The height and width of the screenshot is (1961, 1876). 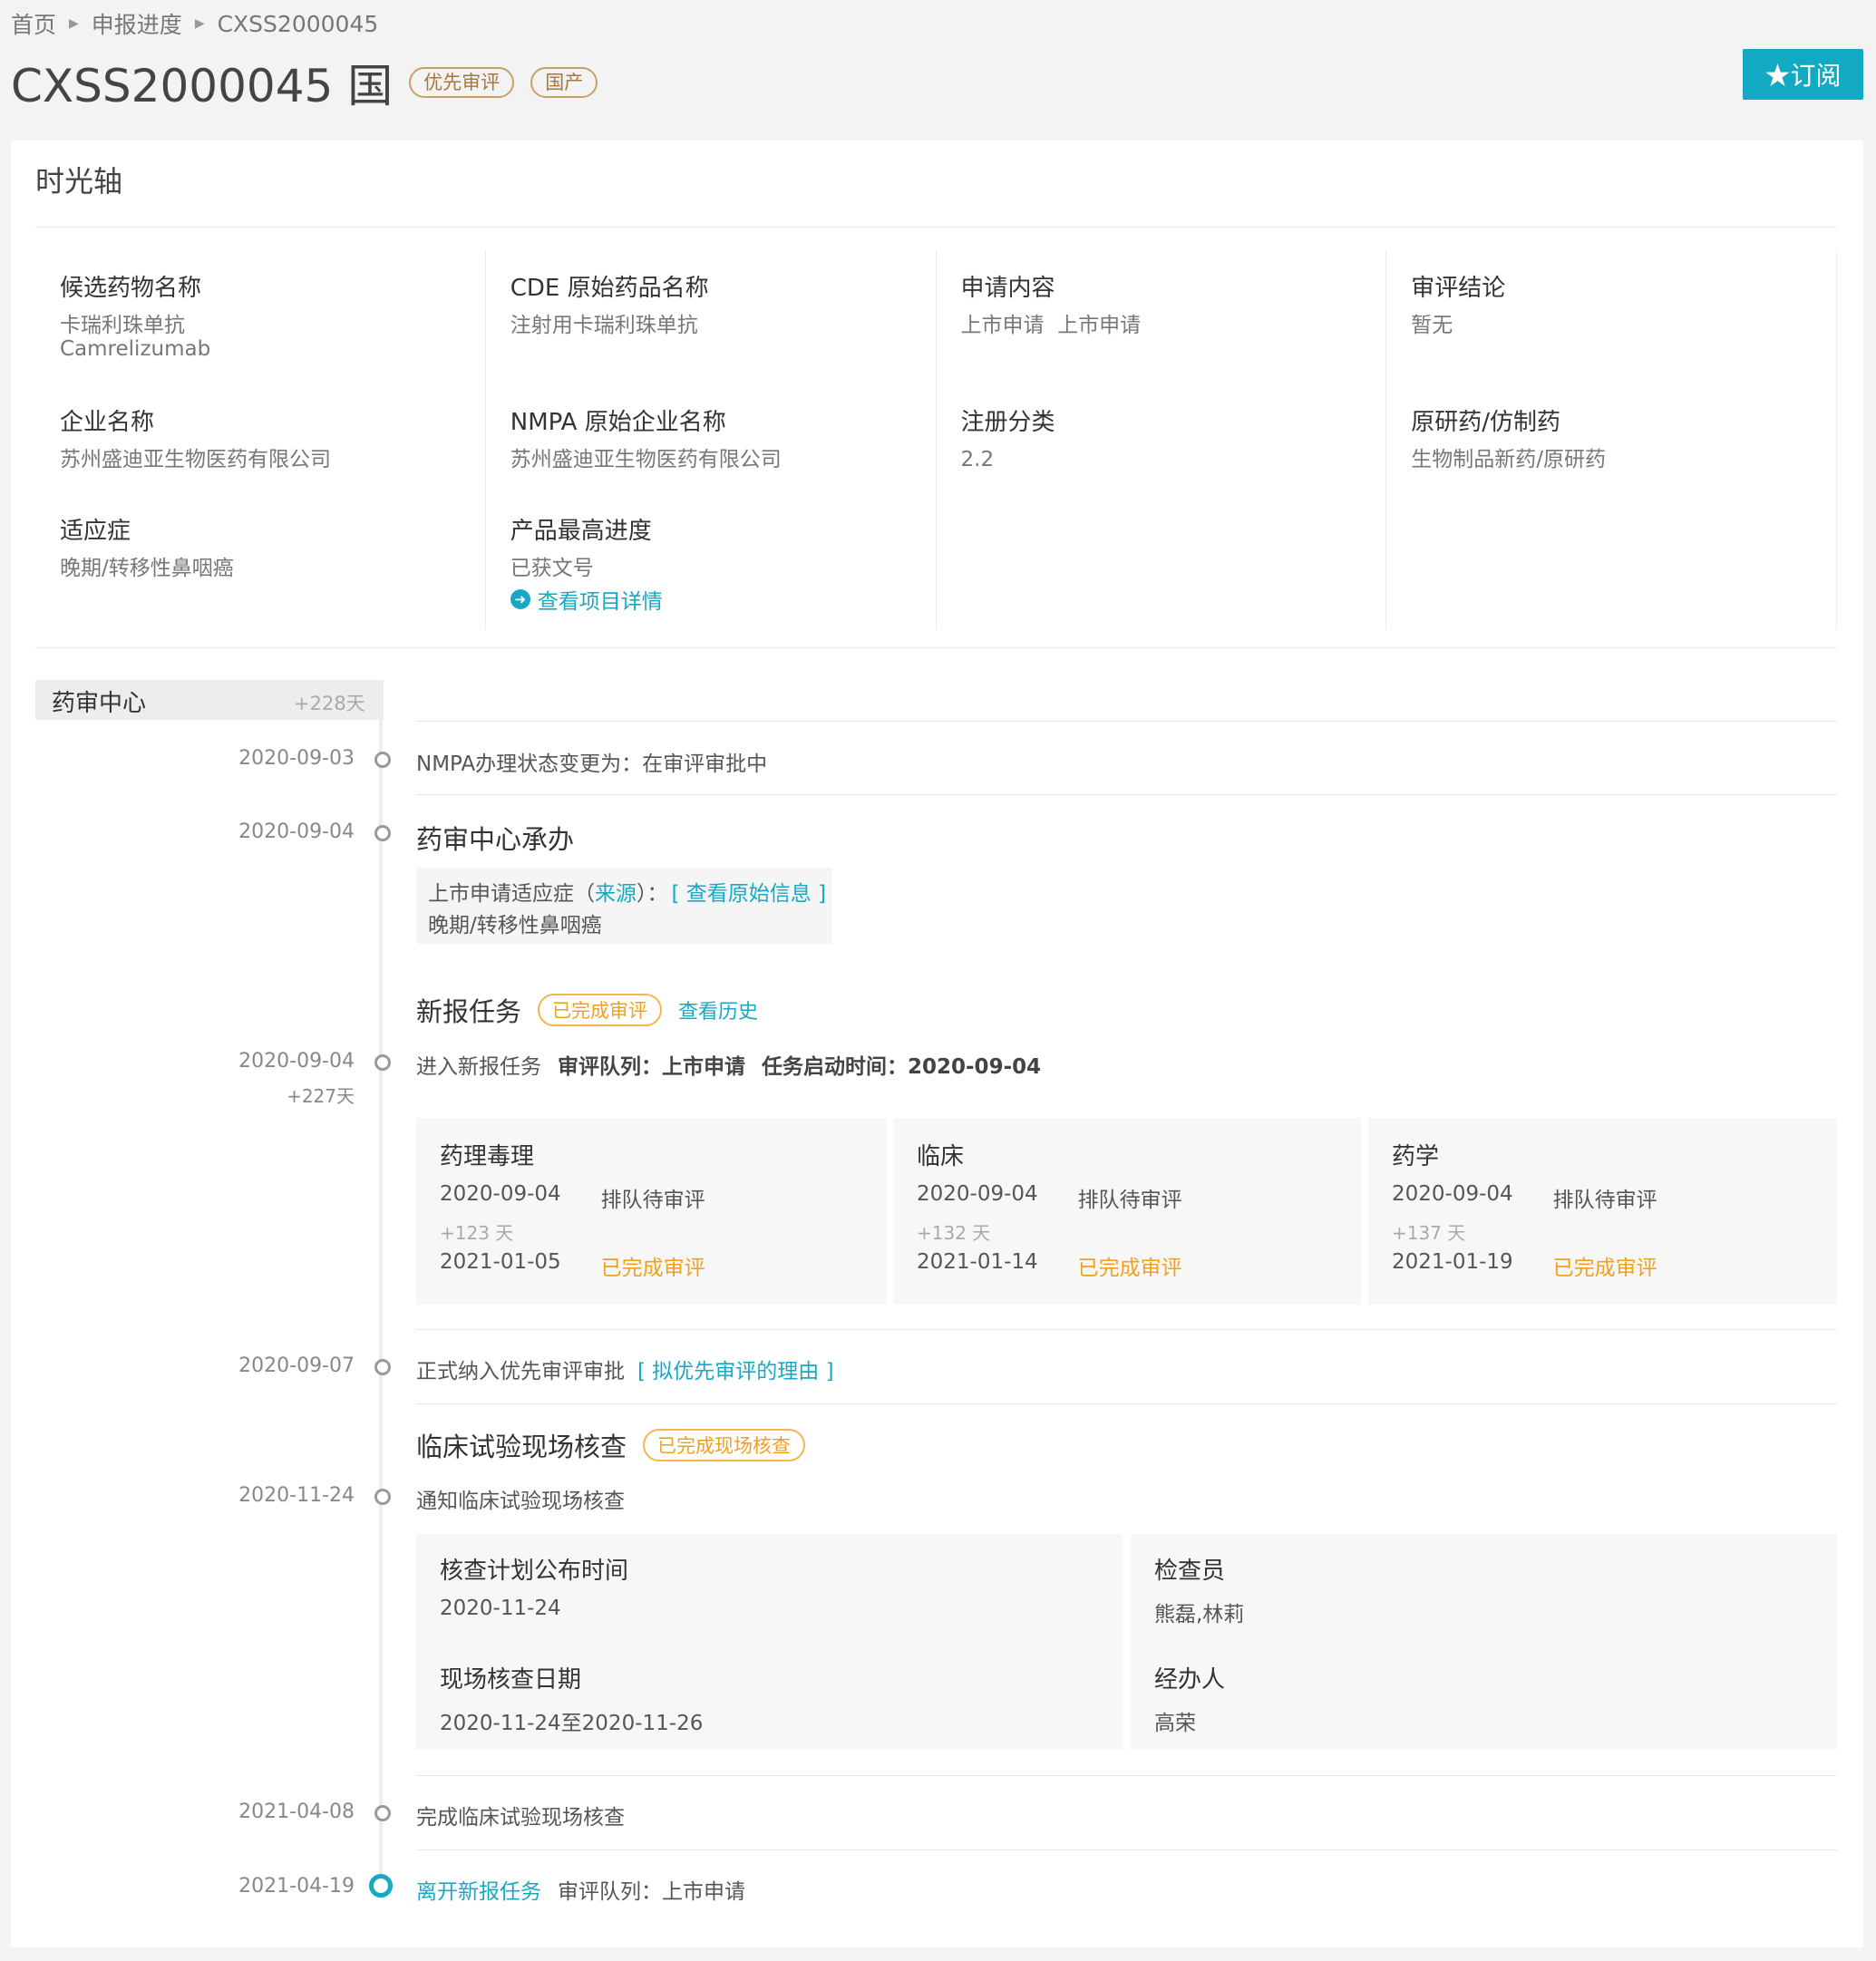 I want to click on priority-row: 正式纳入优先审评审批 [ 拟优先审评的理由 ], so click(x=625, y=1369).